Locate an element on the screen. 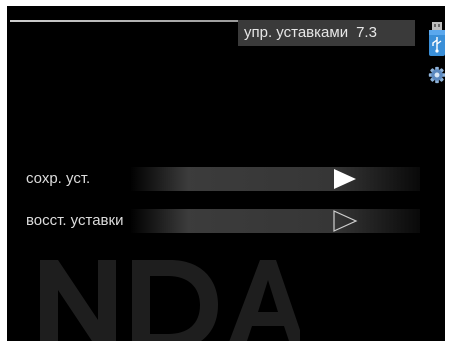  usb-icon is located at coordinates (437, 39).